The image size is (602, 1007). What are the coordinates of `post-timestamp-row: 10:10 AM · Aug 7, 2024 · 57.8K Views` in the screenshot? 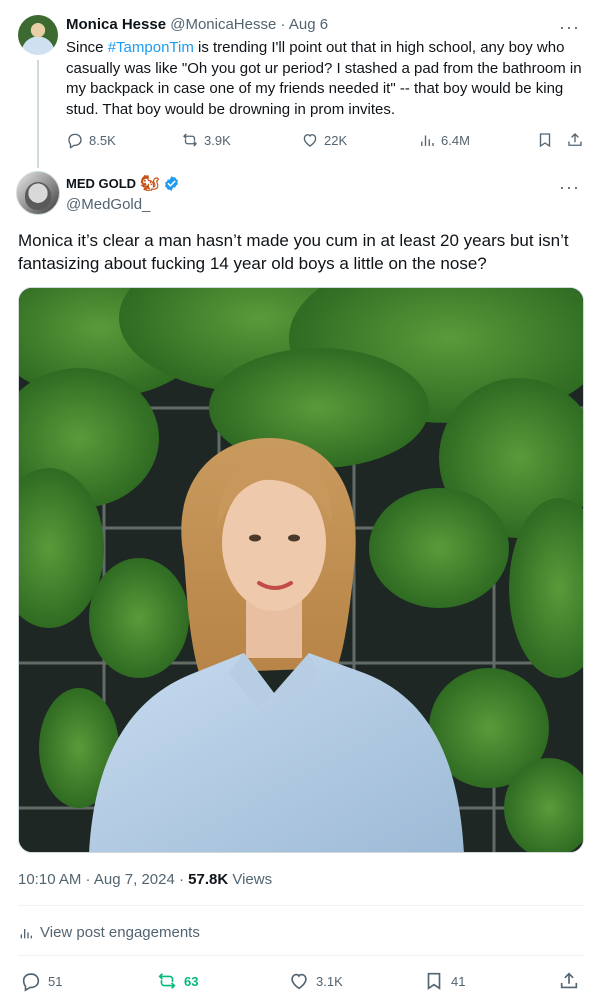 It's located at (145, 879).